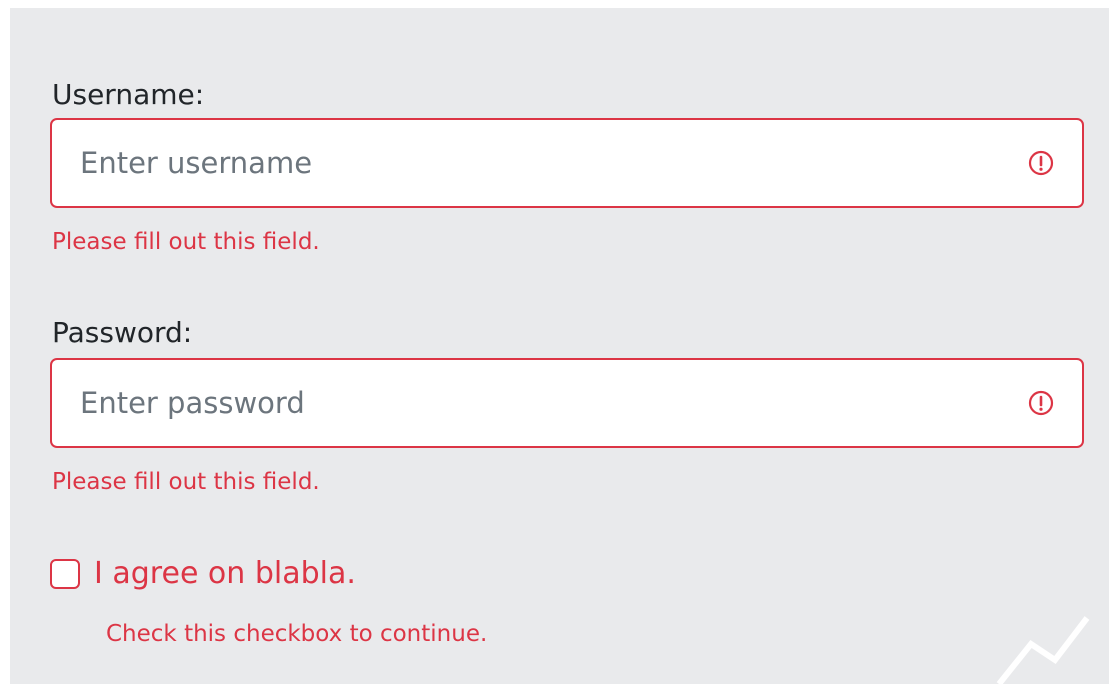 Image resolution: width=1109 pixels, height=684 pixels. I want to click on password-input, so click(567, 403).